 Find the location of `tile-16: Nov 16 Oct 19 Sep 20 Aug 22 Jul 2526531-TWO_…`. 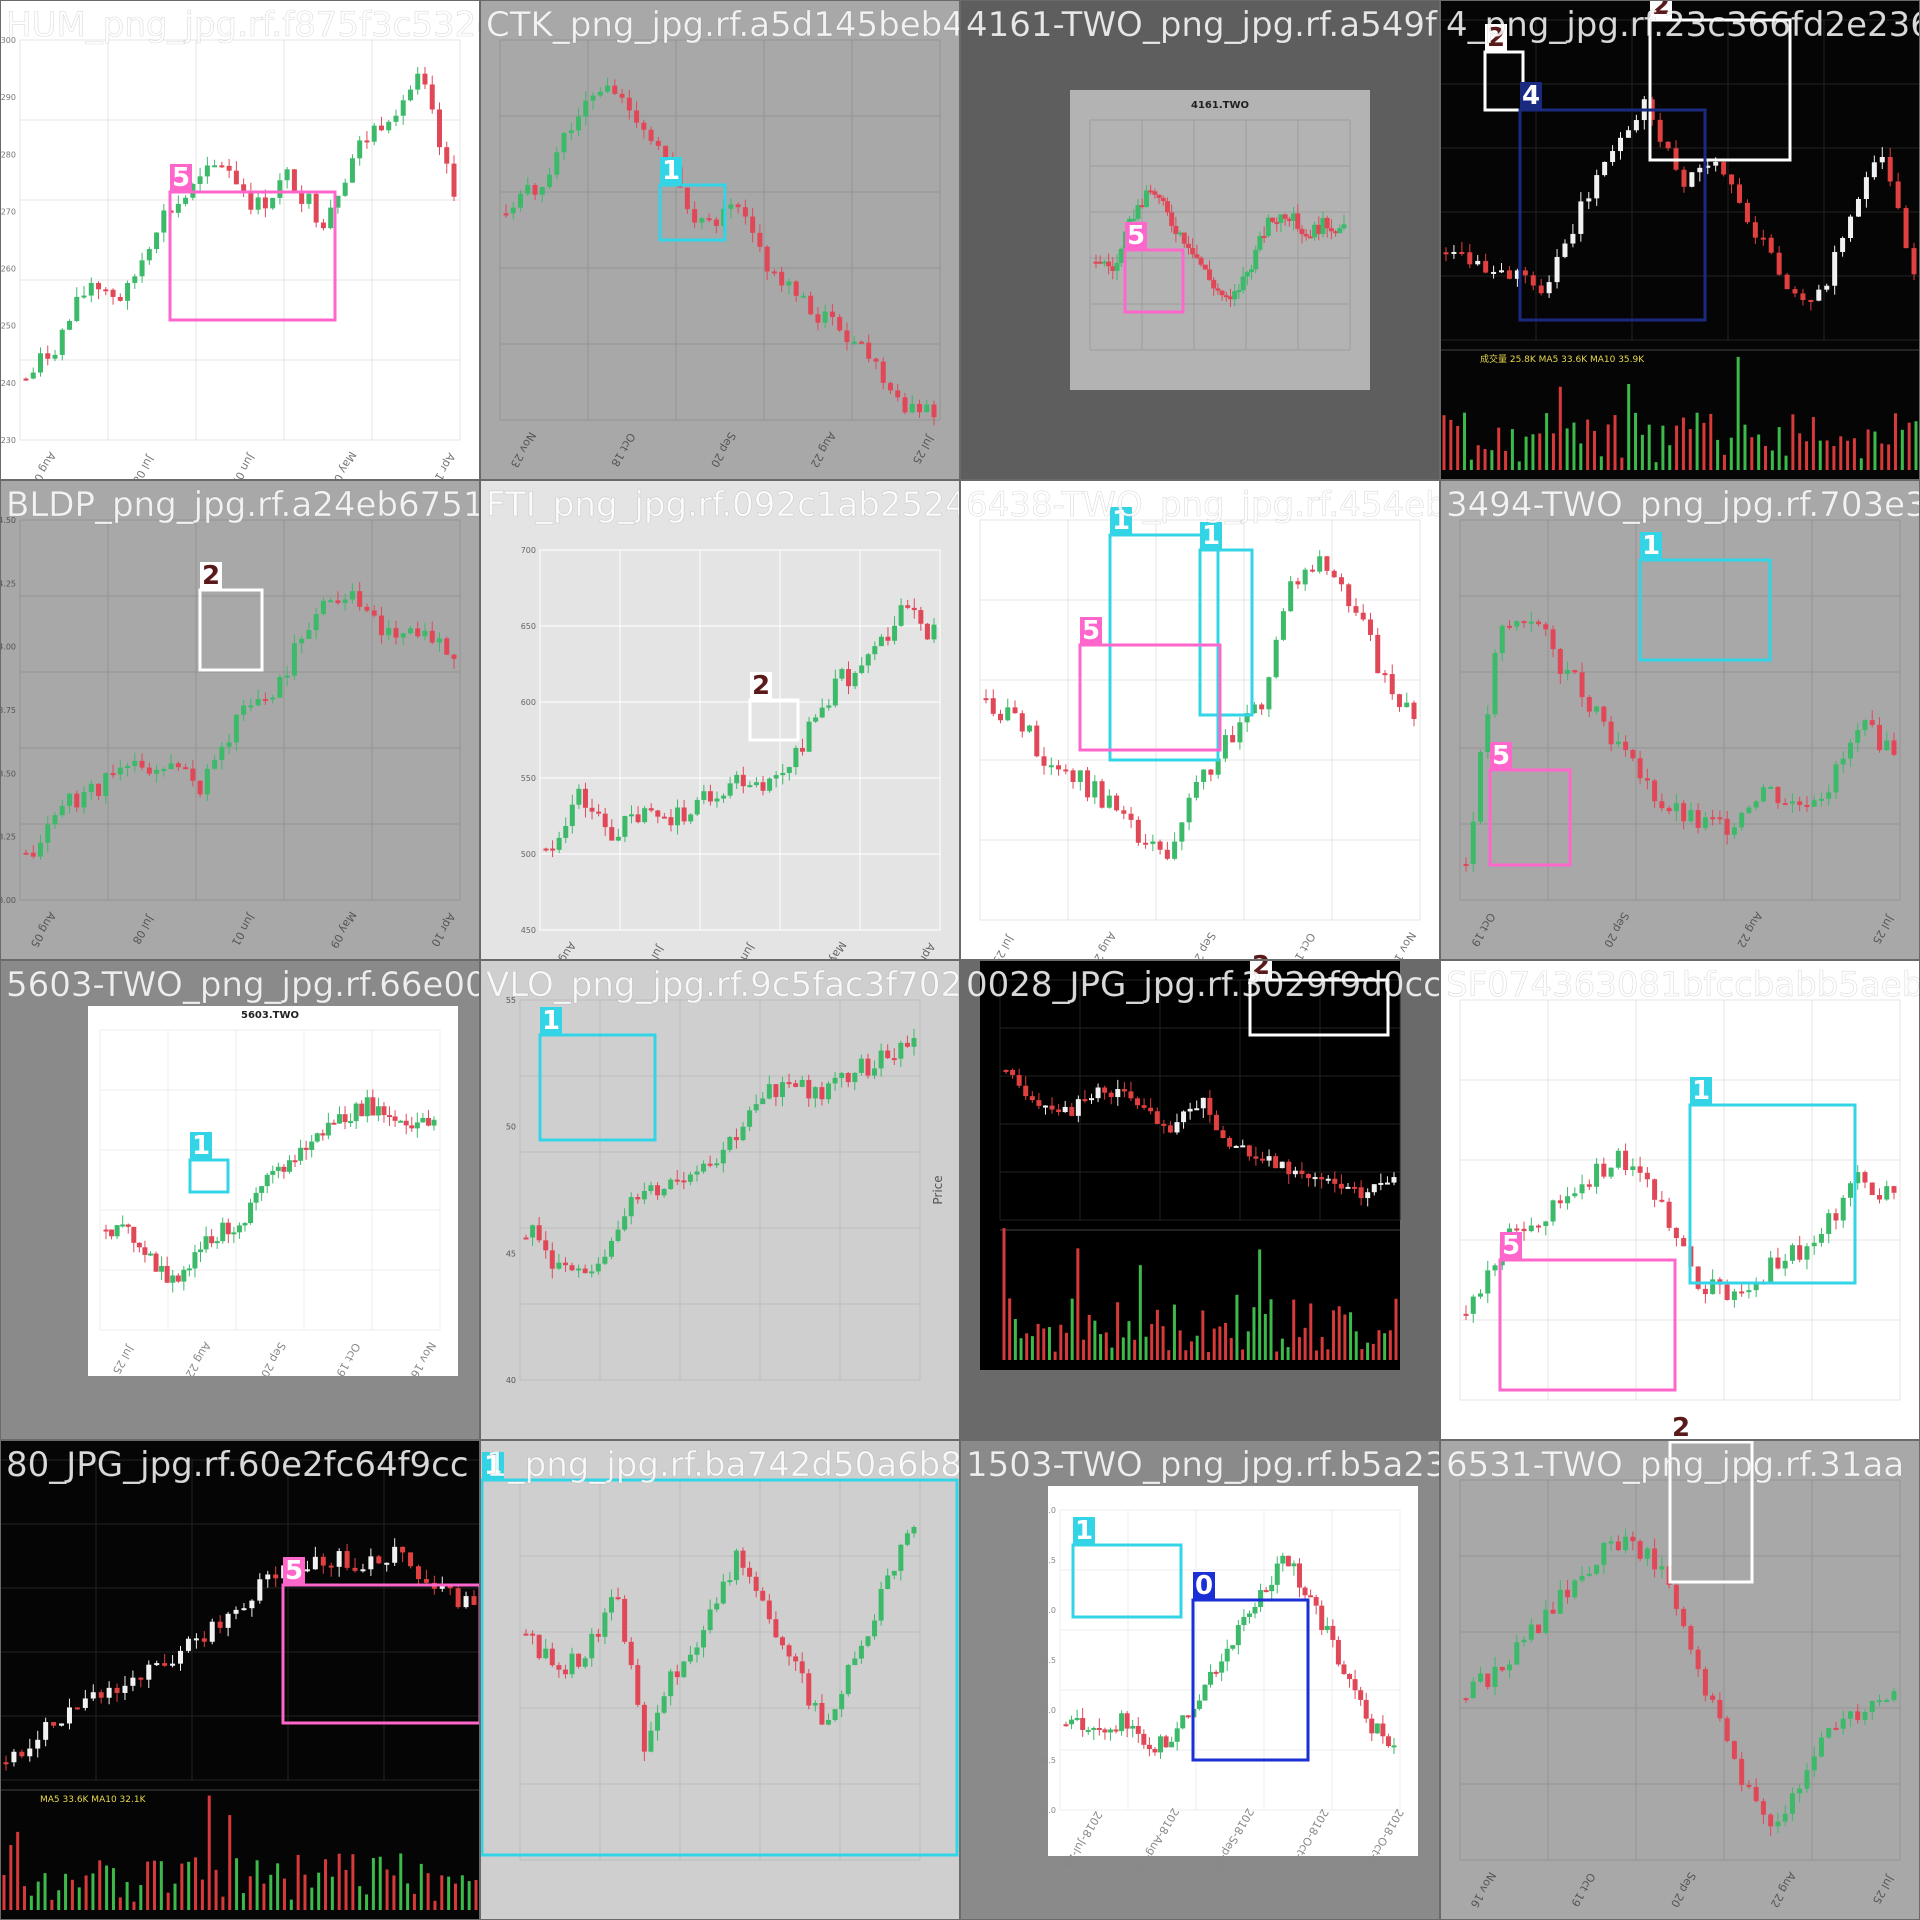

tile-16: Nov 16 Oct 19 Sep 20 Aug 22 Jul 2526531-TWO_… is located at coordinates (1679, 1666).